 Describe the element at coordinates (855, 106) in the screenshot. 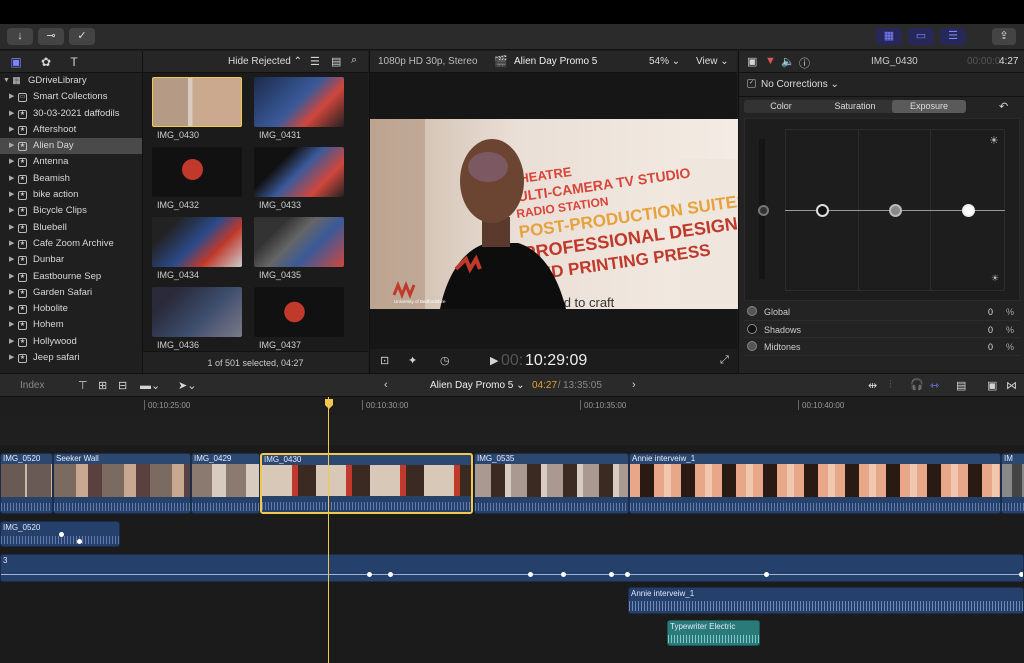

I see `tab-saturation: Saturation` at that location.